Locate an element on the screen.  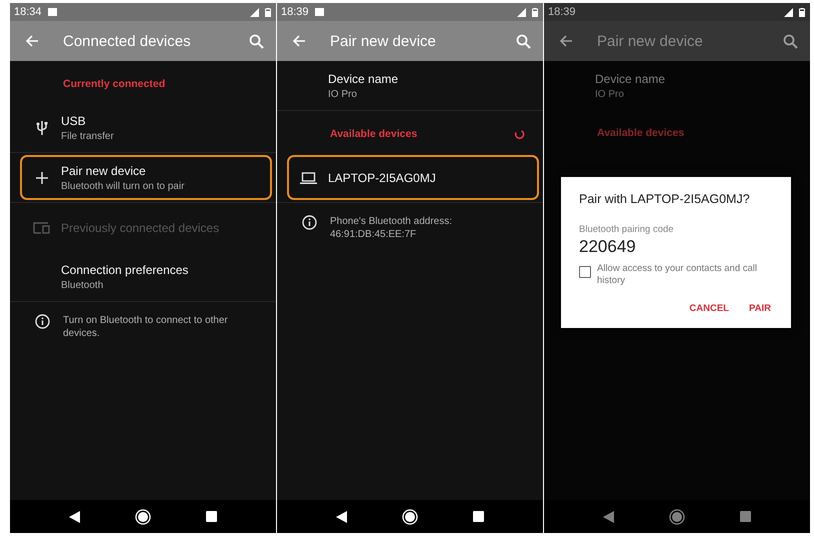
section-header: Currently connected is located at coordinates (114, 84).